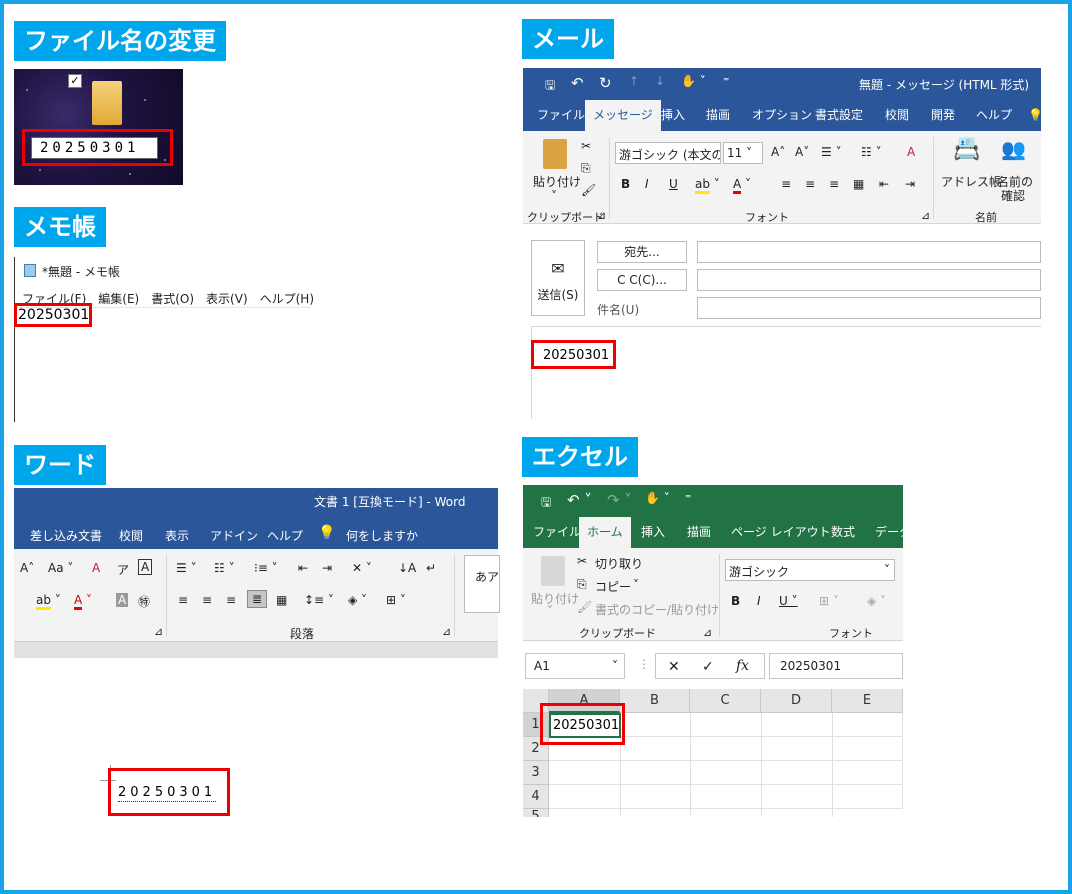 This screenshot has height=894, width=1072. What do you see at coordinates (605, 83) in the screenshot?
I see `redo-icon: ↻` at bounding box center [605, 83].